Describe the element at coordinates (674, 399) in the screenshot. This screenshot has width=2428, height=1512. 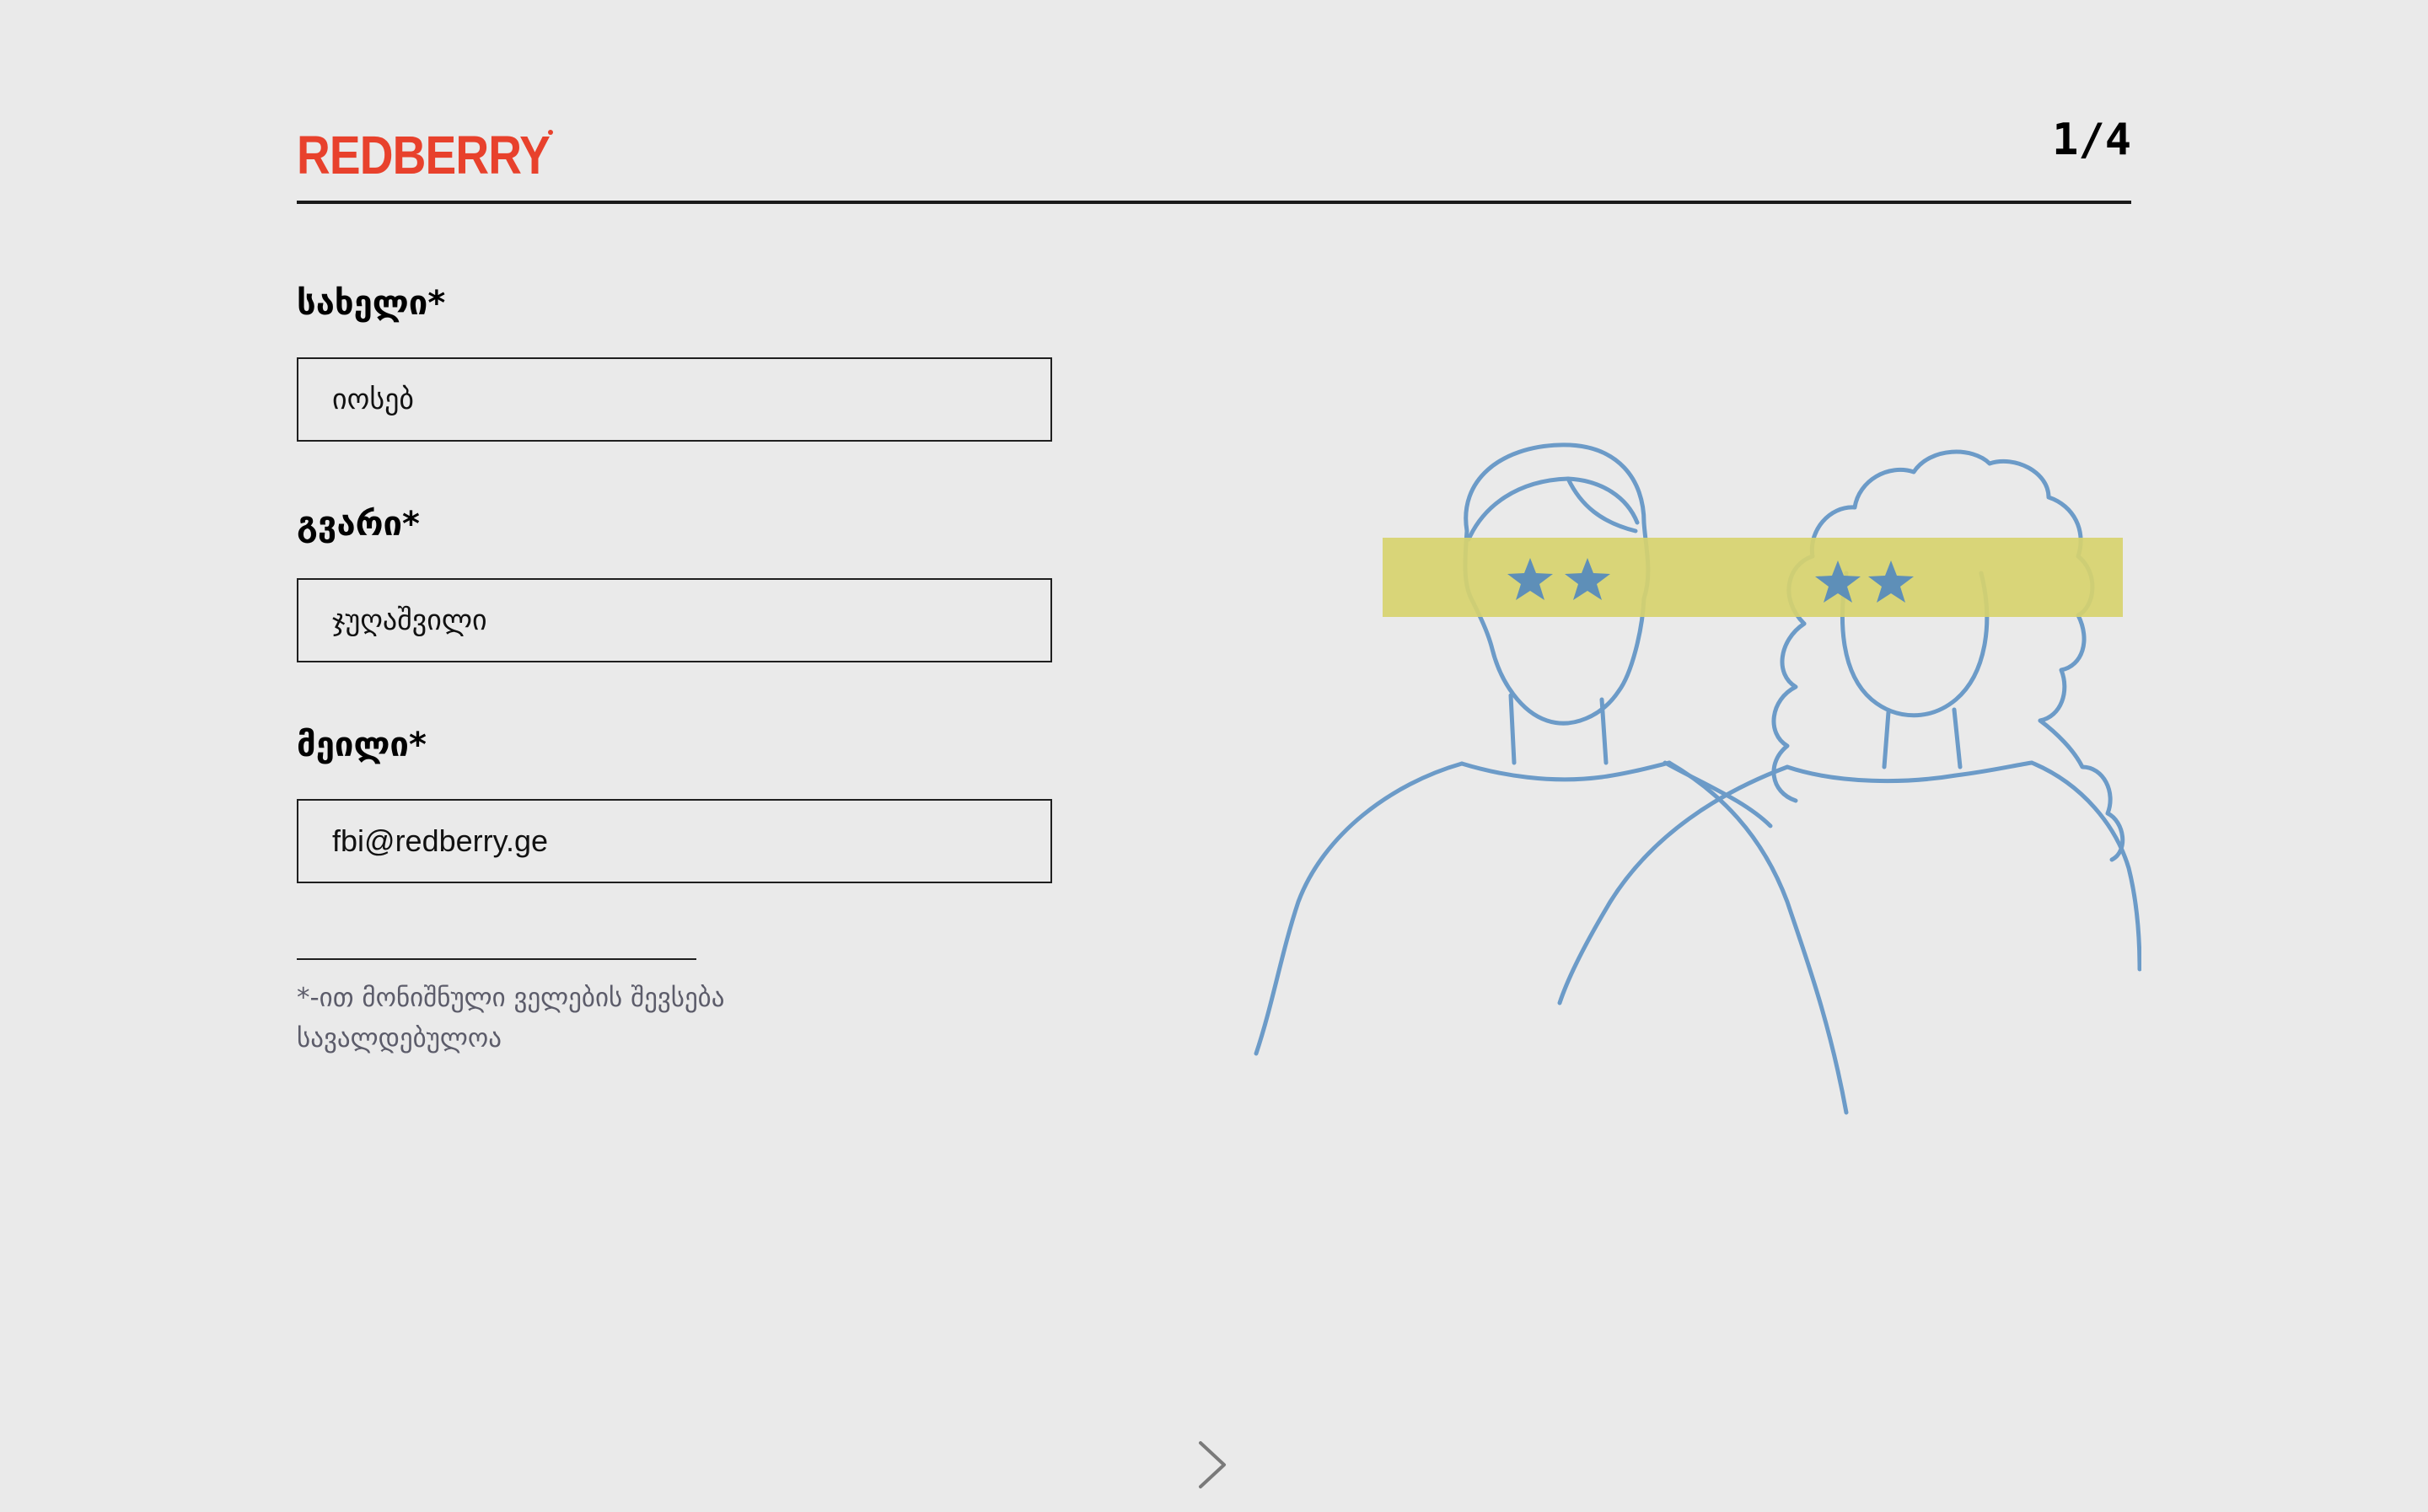
I see `first-name-input` at that location.